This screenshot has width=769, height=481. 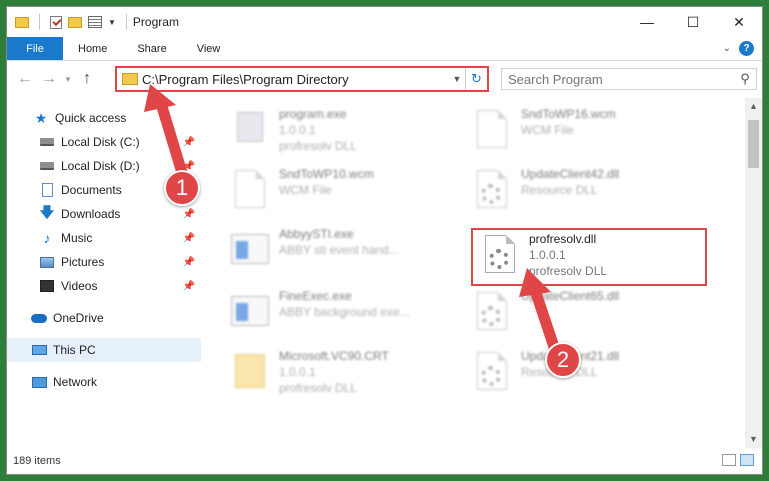 I want to click on file-item: SndToWP16.wcm WCM File, so click(x=543, y=130).